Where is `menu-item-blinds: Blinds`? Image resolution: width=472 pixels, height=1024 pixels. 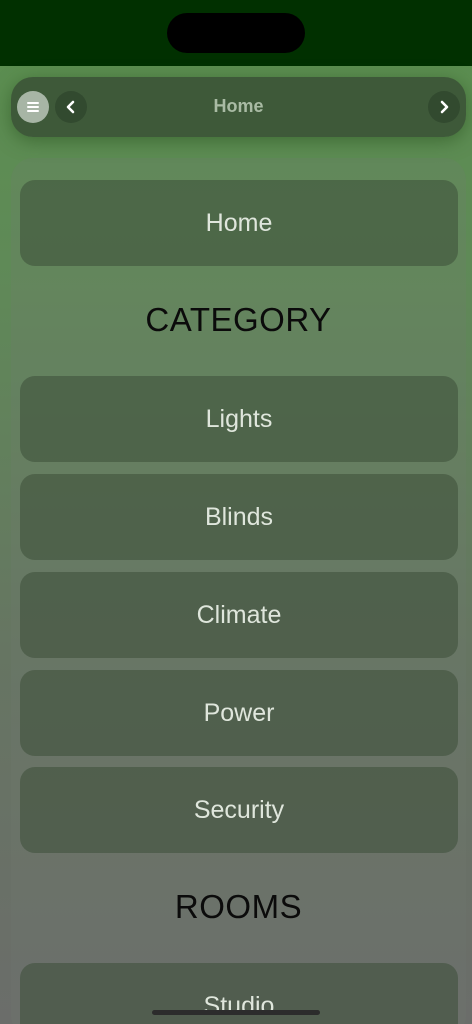 menu-item-blinds: Blinds is located at coordinates (239, 517).